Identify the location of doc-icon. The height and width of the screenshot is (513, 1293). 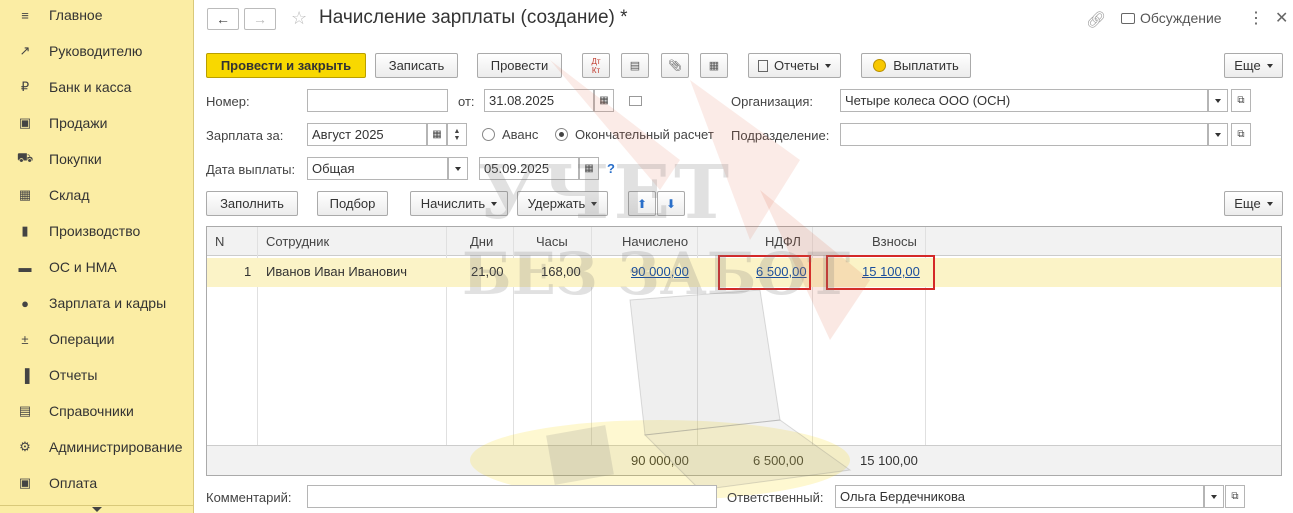
(635, 101).